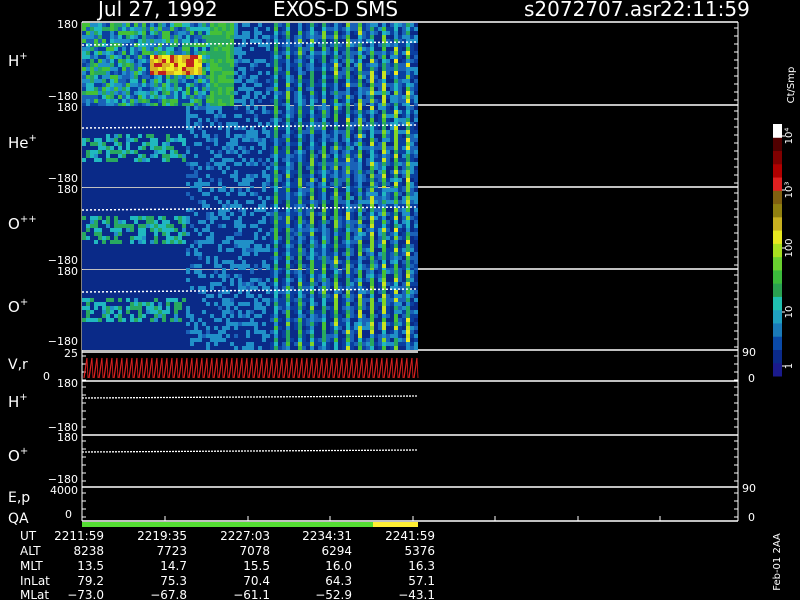 This screenshot has height=600, width=800. I want to click on colorbar-swatch, so click(777, 157).